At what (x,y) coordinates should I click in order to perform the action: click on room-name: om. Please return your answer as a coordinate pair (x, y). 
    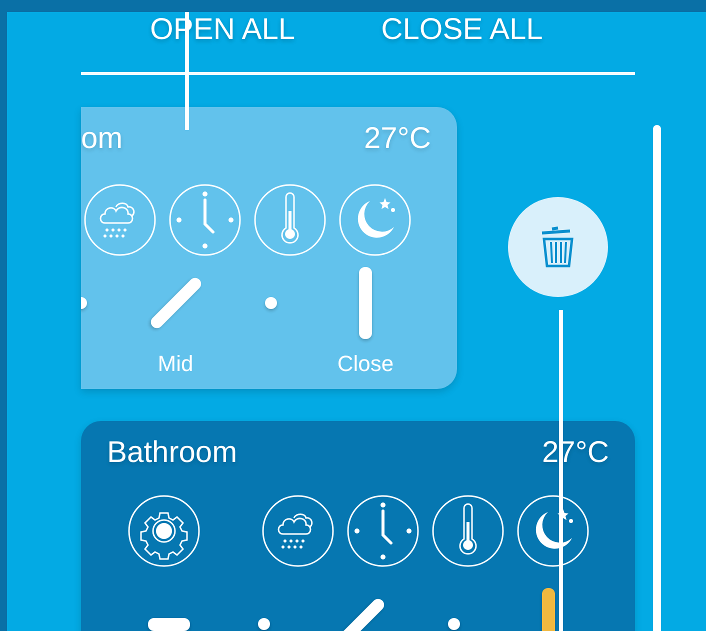
    Looking at the image, I should click on (102, 139).